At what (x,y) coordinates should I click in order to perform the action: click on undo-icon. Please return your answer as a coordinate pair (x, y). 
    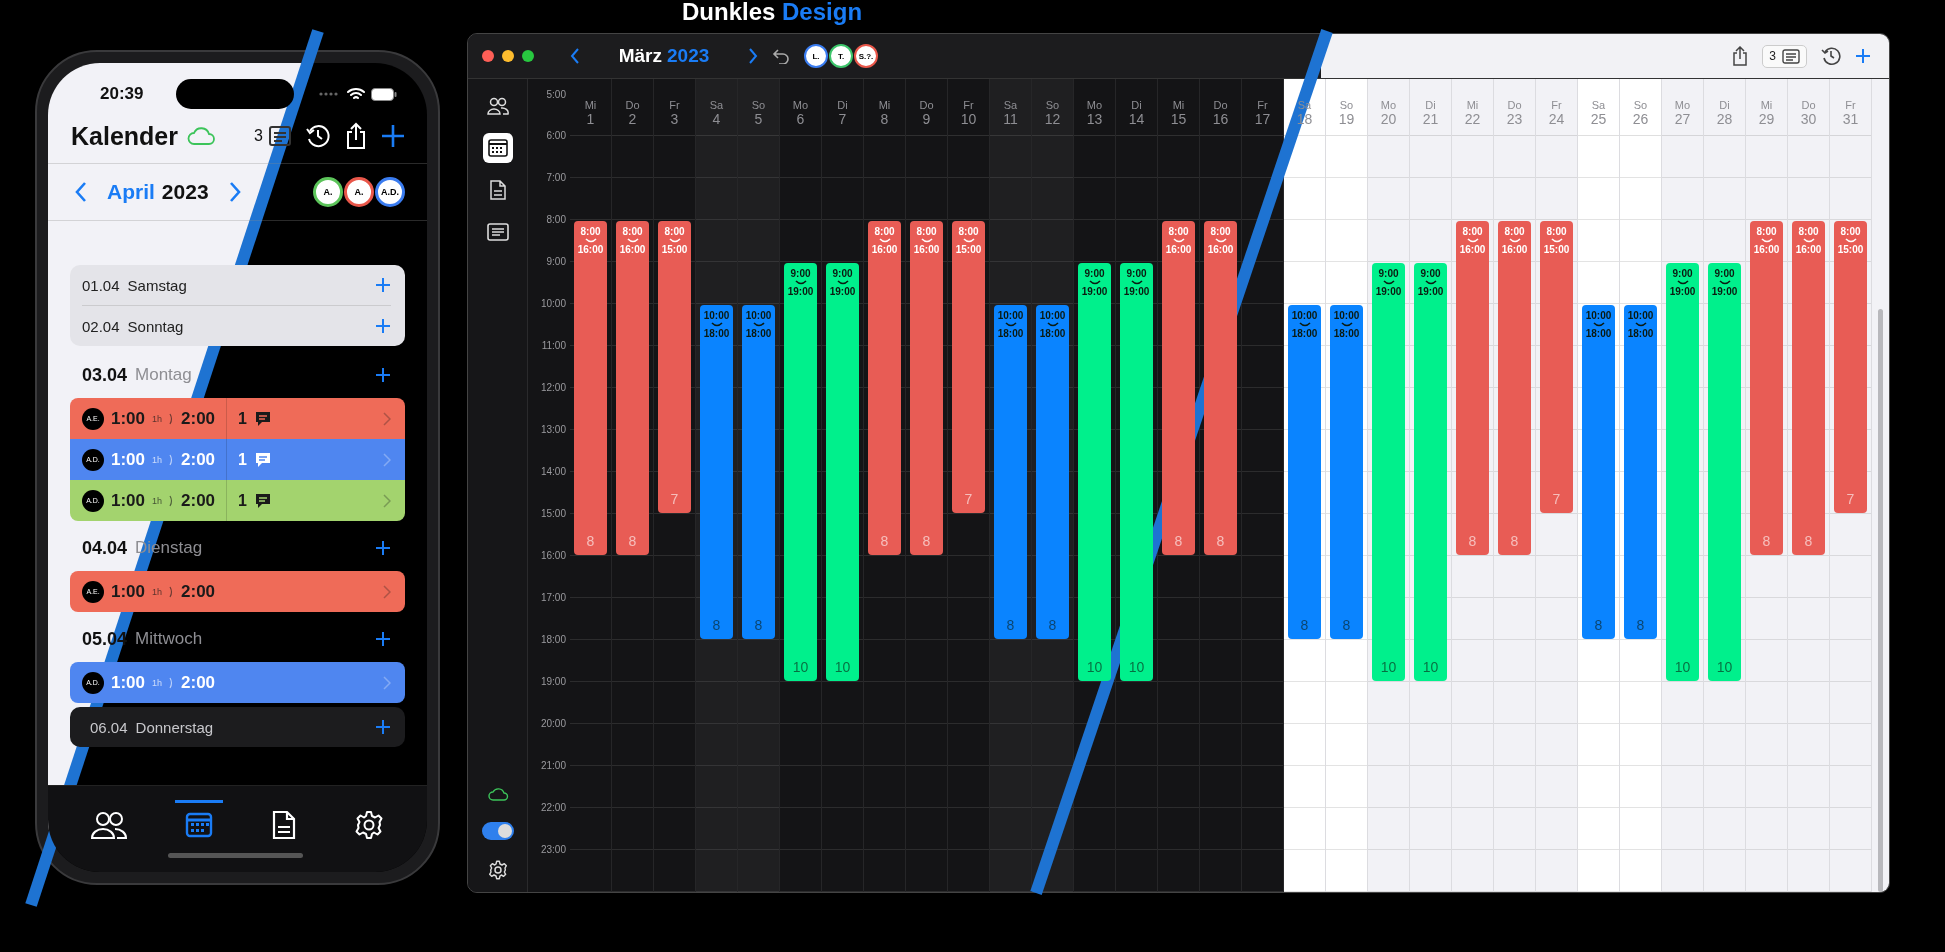
    Looking at the image, I should click on (781, 56).